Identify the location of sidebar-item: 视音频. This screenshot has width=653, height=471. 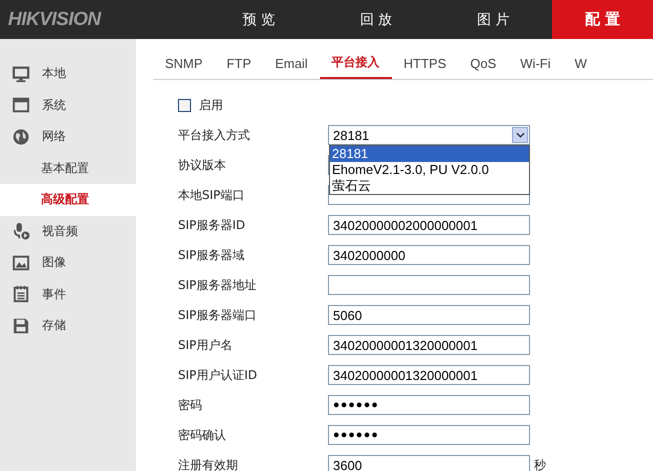
(68, 231).